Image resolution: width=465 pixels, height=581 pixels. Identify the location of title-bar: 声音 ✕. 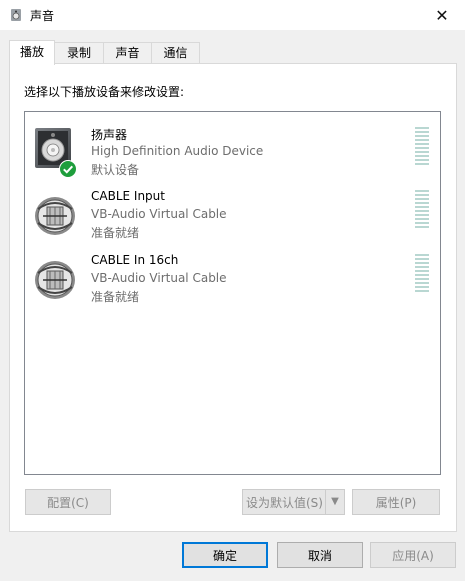
(232, 15).